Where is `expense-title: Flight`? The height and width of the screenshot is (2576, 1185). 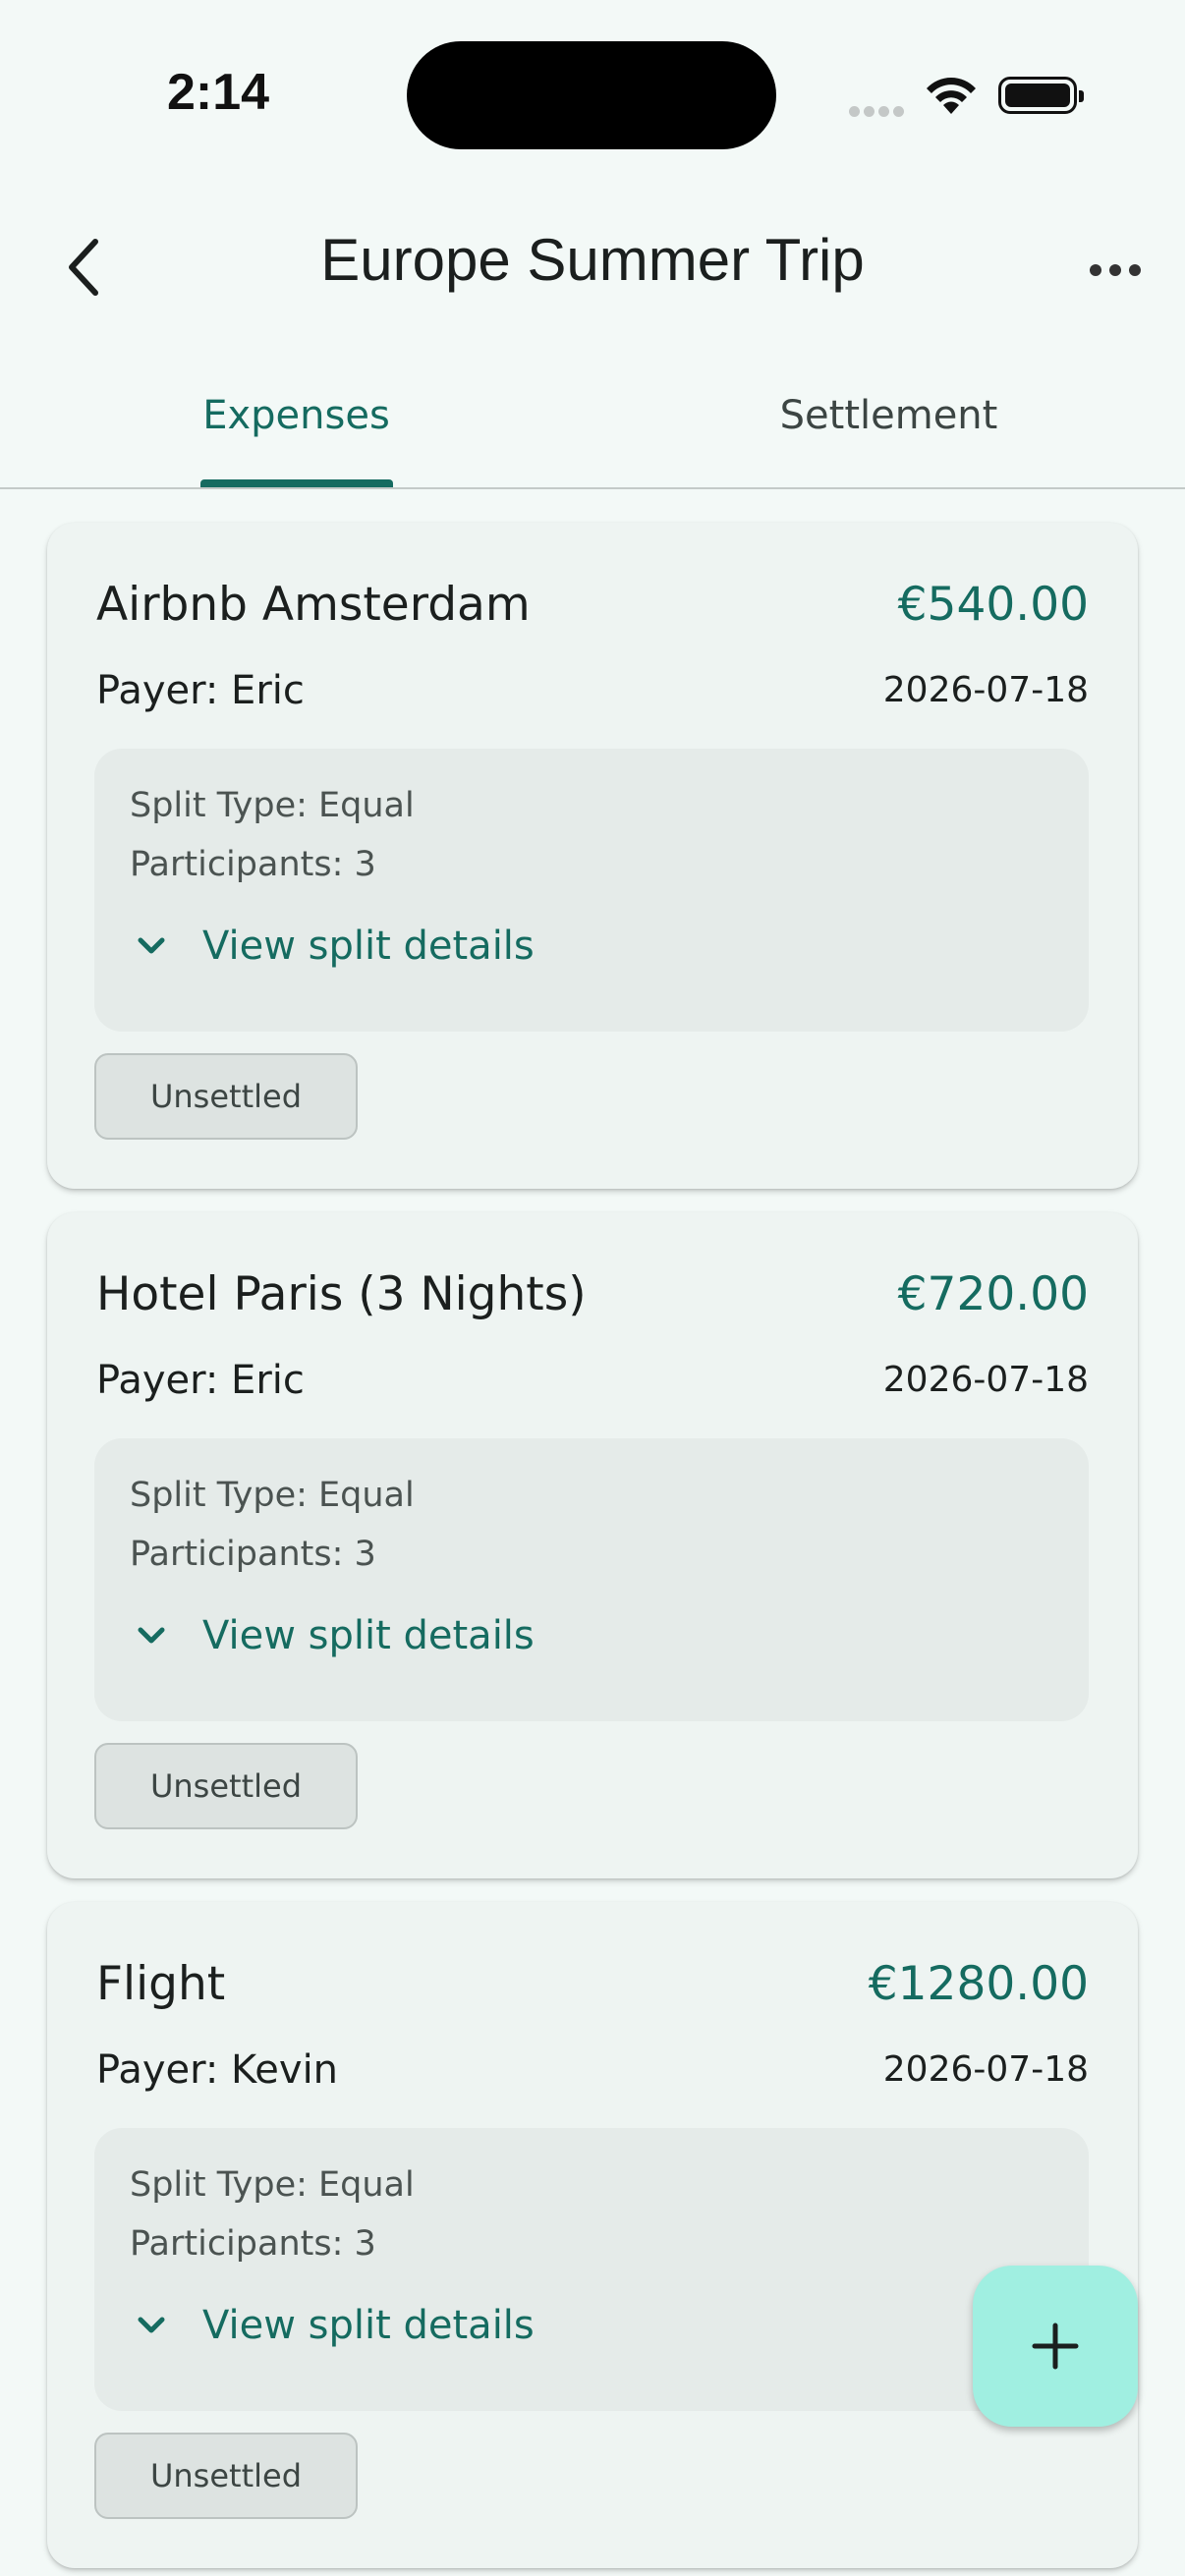 expense-title: Flight is located at coordinates (161, 1984).